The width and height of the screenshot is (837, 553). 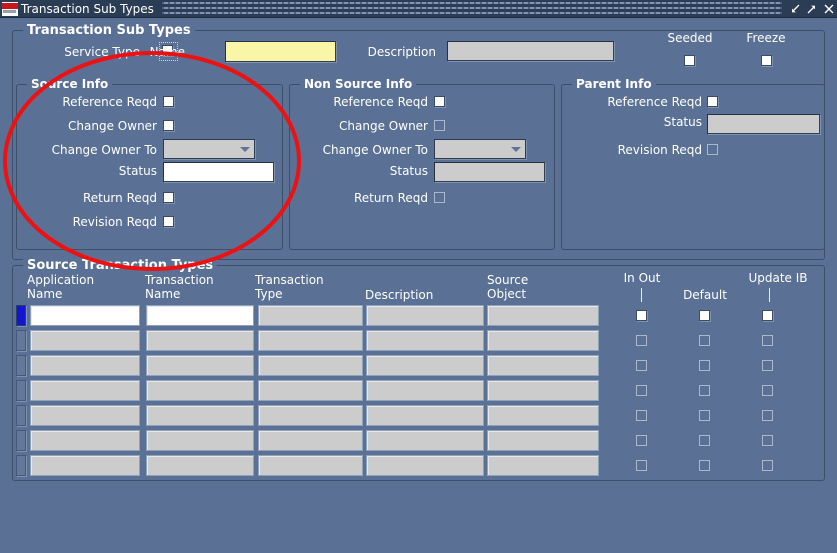 What do you see at coordinates (401, 52) in the screenshot?
I see `description-label: Description` at bounding box center [401, 52].